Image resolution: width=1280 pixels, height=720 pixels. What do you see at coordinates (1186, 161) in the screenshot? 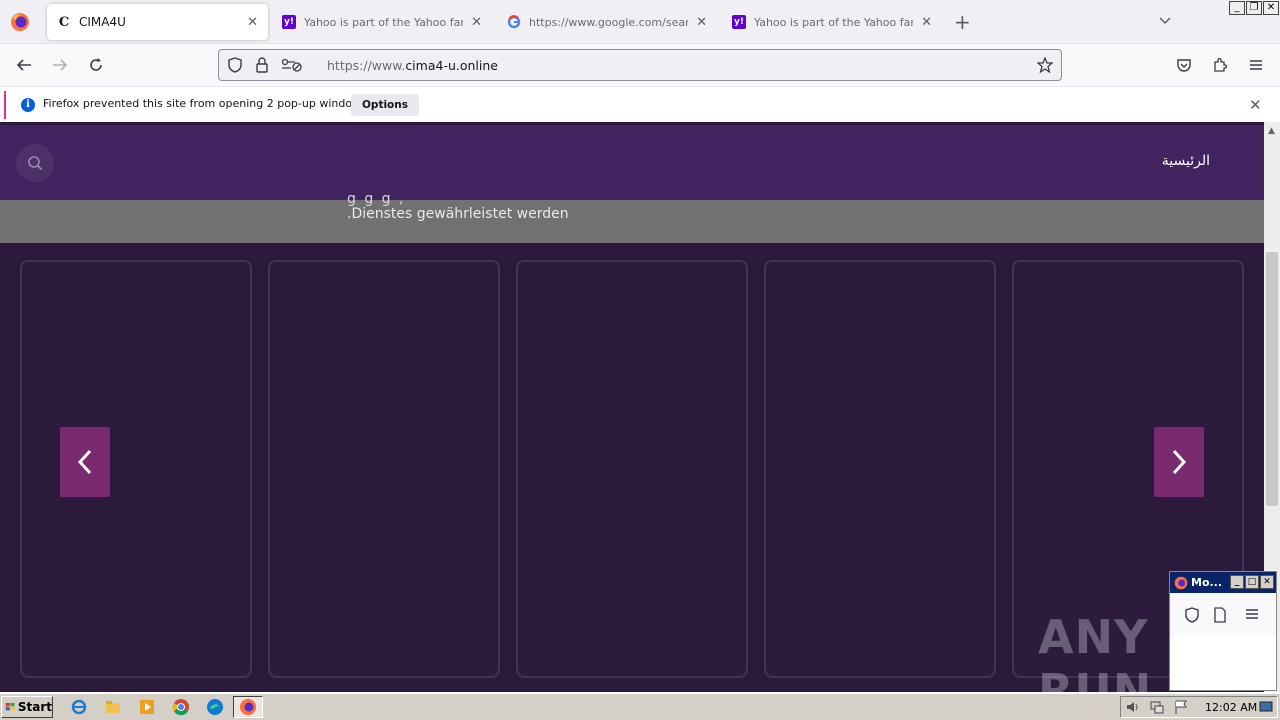
I see `nav-home-link: الرئيسية` at bounding box center [1186, 161].